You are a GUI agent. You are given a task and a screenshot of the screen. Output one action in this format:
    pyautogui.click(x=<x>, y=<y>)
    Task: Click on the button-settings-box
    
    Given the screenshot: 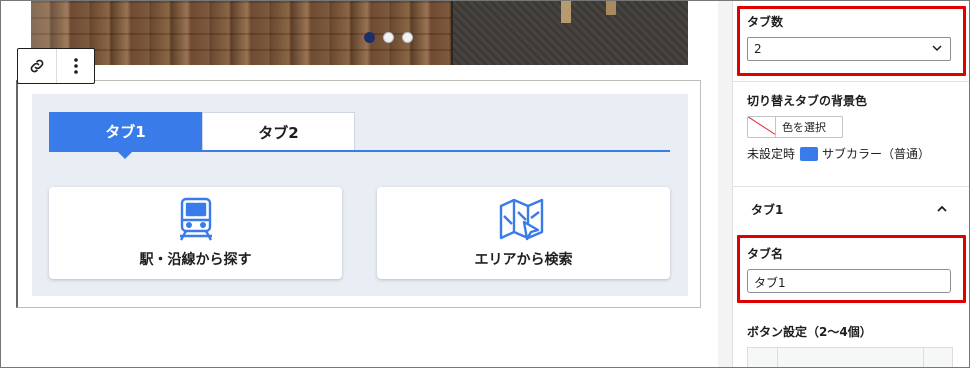 What is the action you would take?
    pyautogui.click(x=850, y=357)
    